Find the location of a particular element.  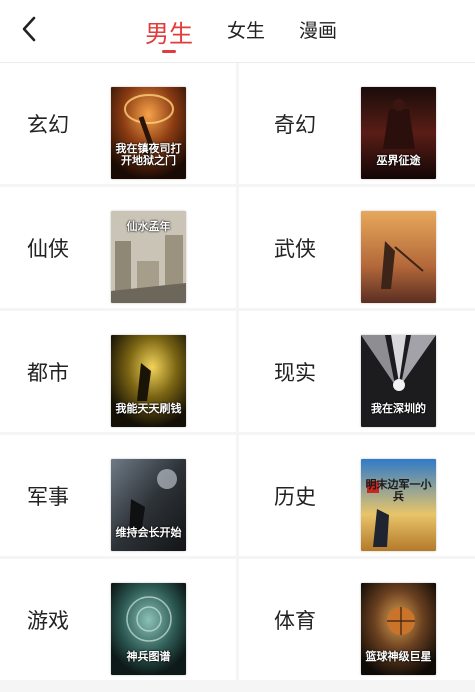

book-cover: 篮球神级巨星 is located at coordinates (398, 629).